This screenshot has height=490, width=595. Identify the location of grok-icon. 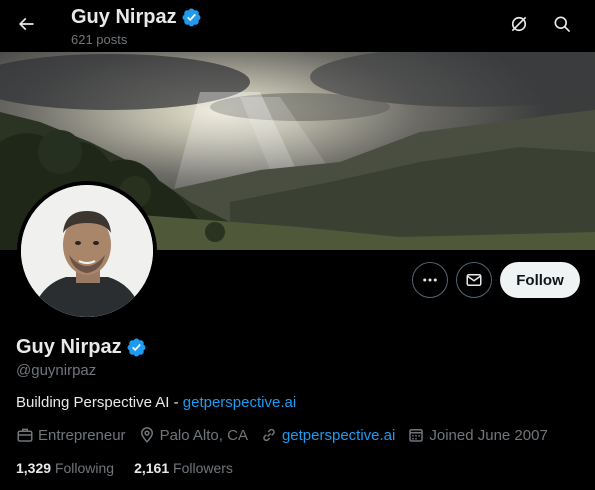
(519, 24).